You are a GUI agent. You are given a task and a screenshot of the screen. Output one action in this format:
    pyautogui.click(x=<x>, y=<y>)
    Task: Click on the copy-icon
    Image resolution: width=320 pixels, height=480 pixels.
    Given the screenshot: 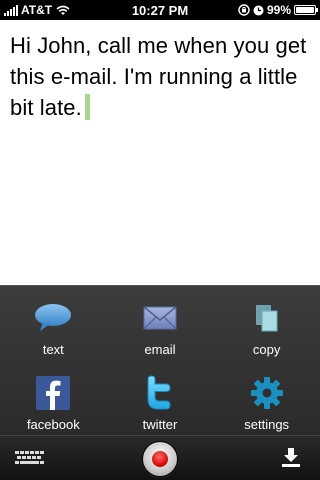 What is the action you would take?
    pyautogui.click(x=267, y=318)
    